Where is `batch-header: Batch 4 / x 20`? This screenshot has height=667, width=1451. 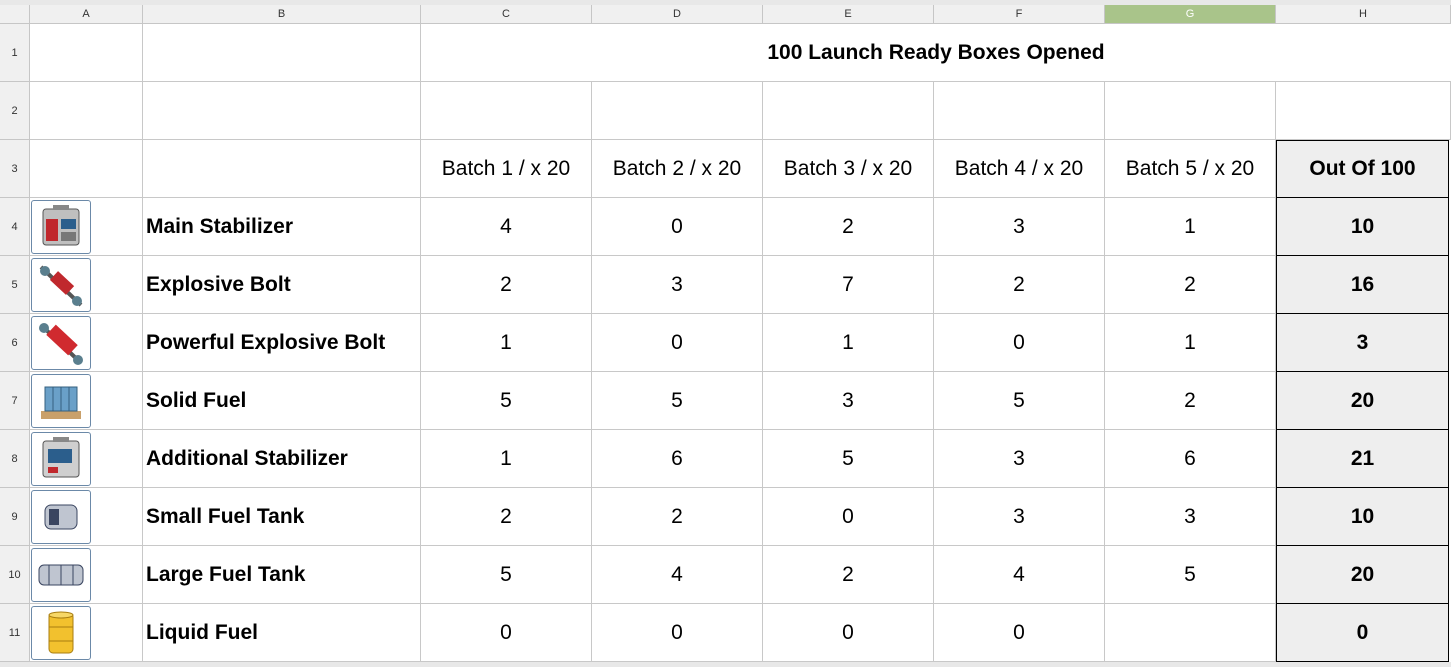 batch-header: Batch 4 / x 20 is located at coordinates (1019, 169).